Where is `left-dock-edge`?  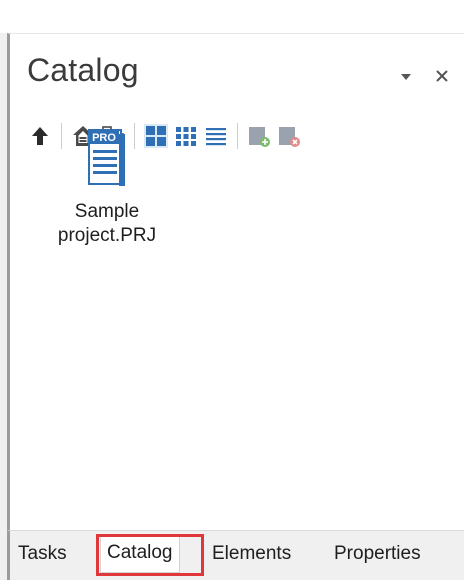 left-dock-edge is located at coordinates (3, 306).